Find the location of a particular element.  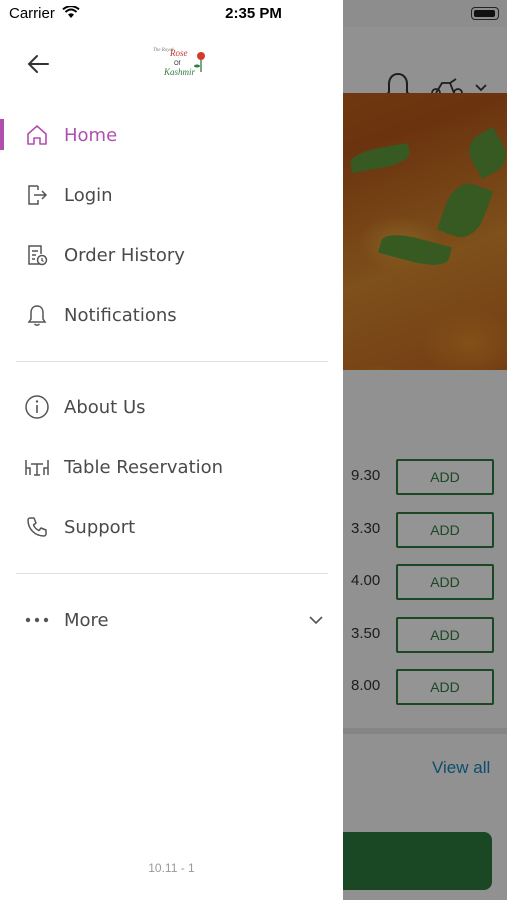

arrow-left-icon is located at coordinates (38, 64).